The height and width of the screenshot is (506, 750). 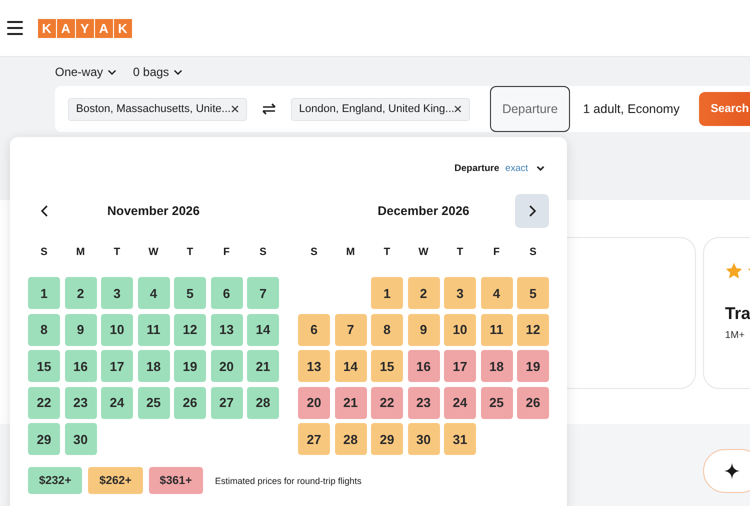 What do you see at coordinates (115, 480) in the screenshot?
I see `price-legend: $262+` at bounding box center [115, 480].